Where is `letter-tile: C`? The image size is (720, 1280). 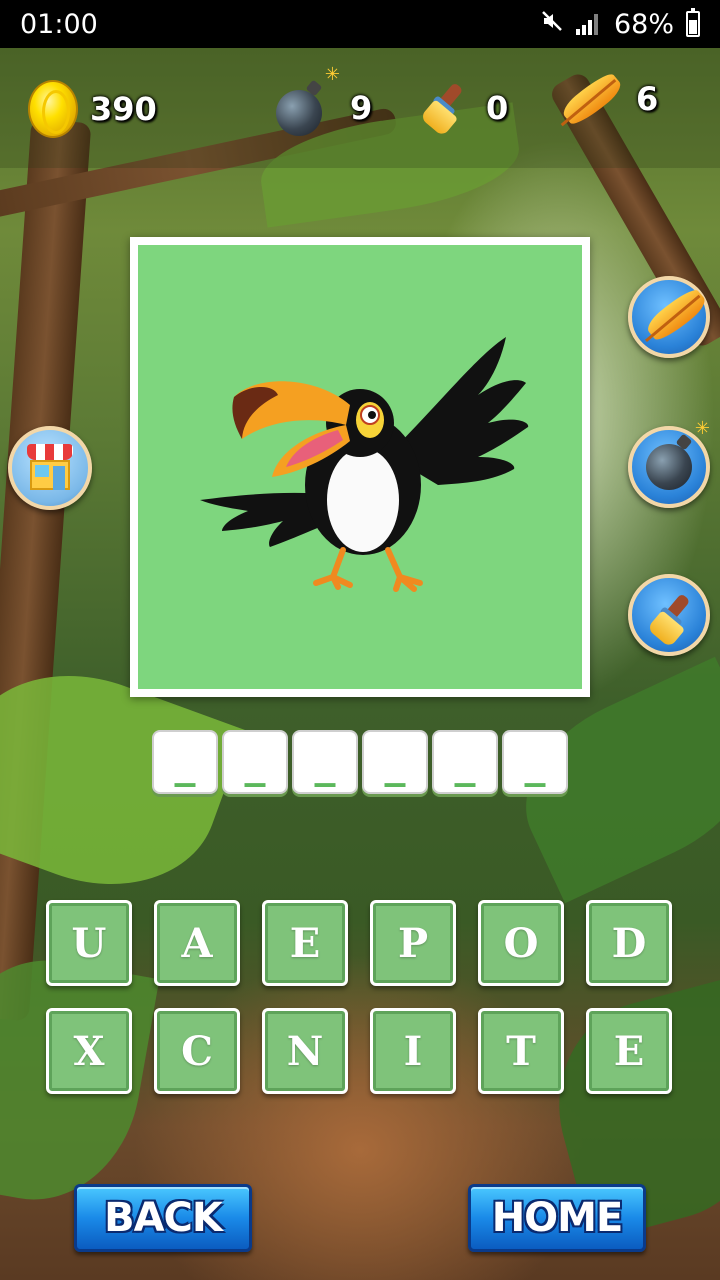 letter-tile: C is located at coordinates (197, 1051).